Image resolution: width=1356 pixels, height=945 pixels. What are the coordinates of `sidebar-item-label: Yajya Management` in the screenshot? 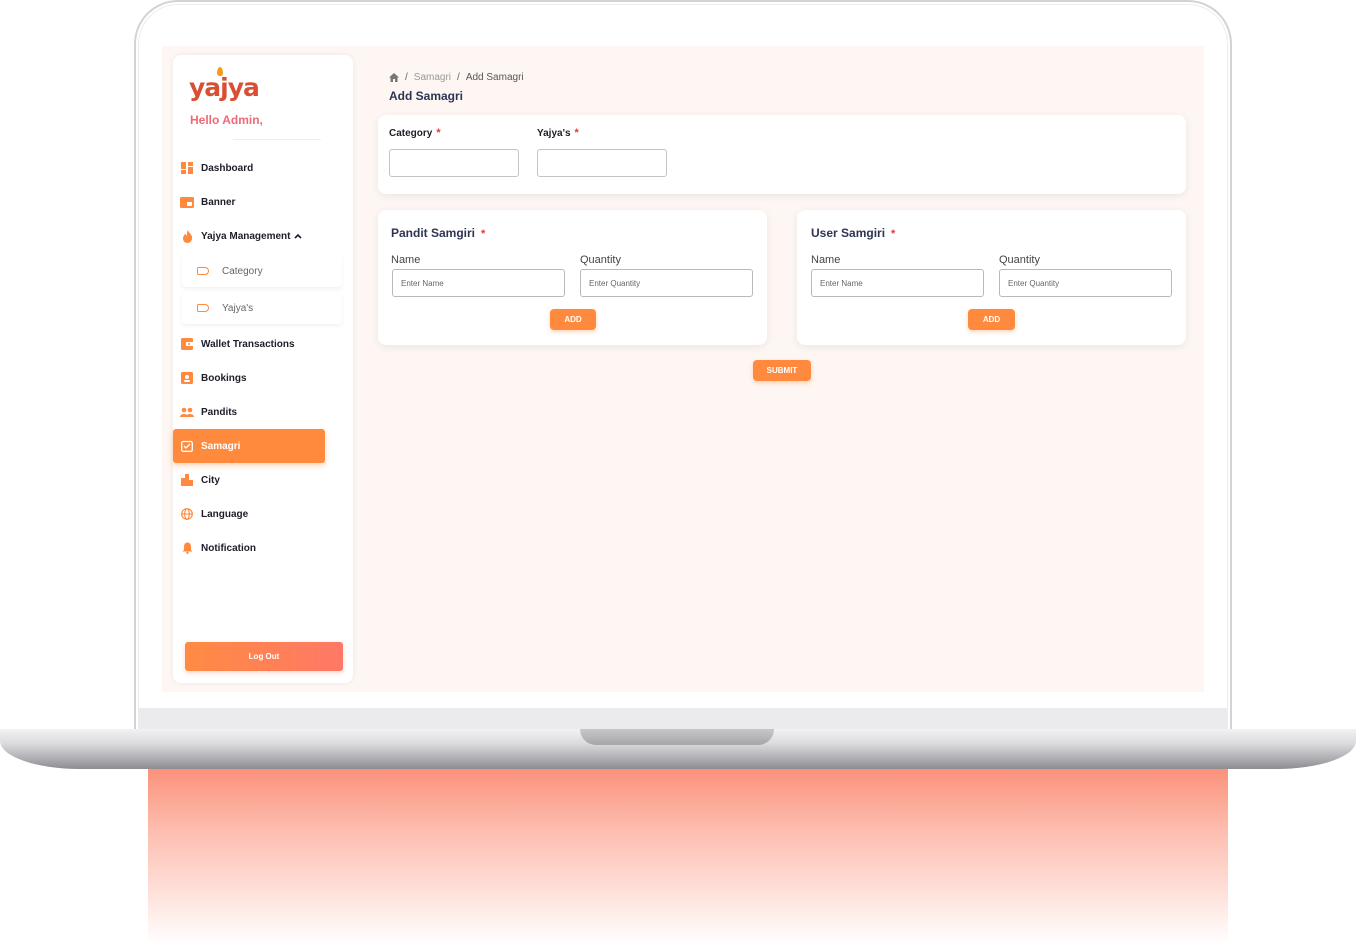 It's located at (246, 236).